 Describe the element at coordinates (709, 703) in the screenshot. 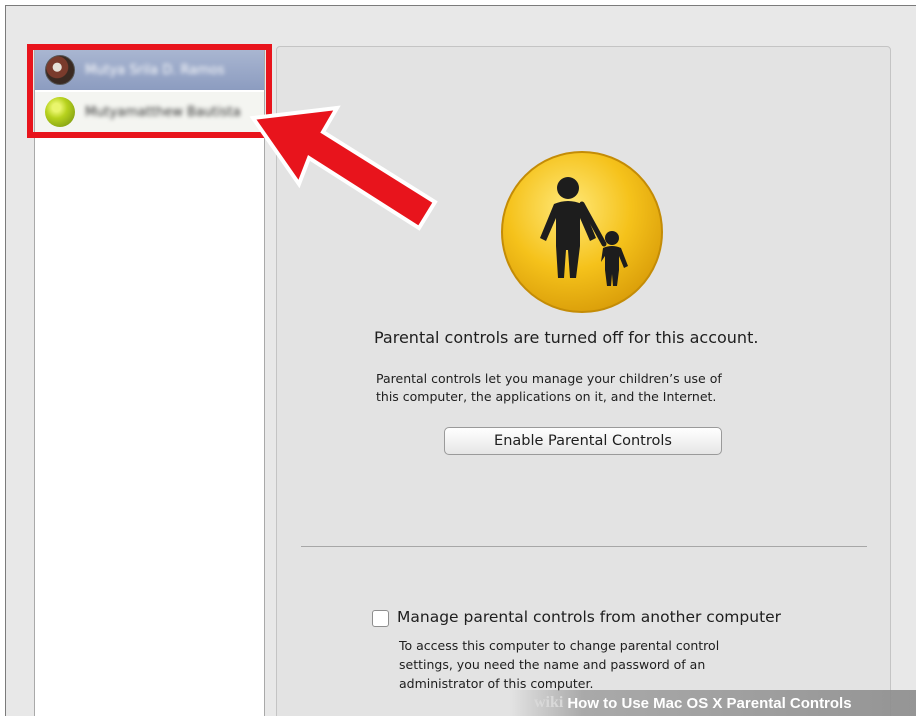

I see `watermark-title: How to Use Mac OS X Parental Controls` at that location.